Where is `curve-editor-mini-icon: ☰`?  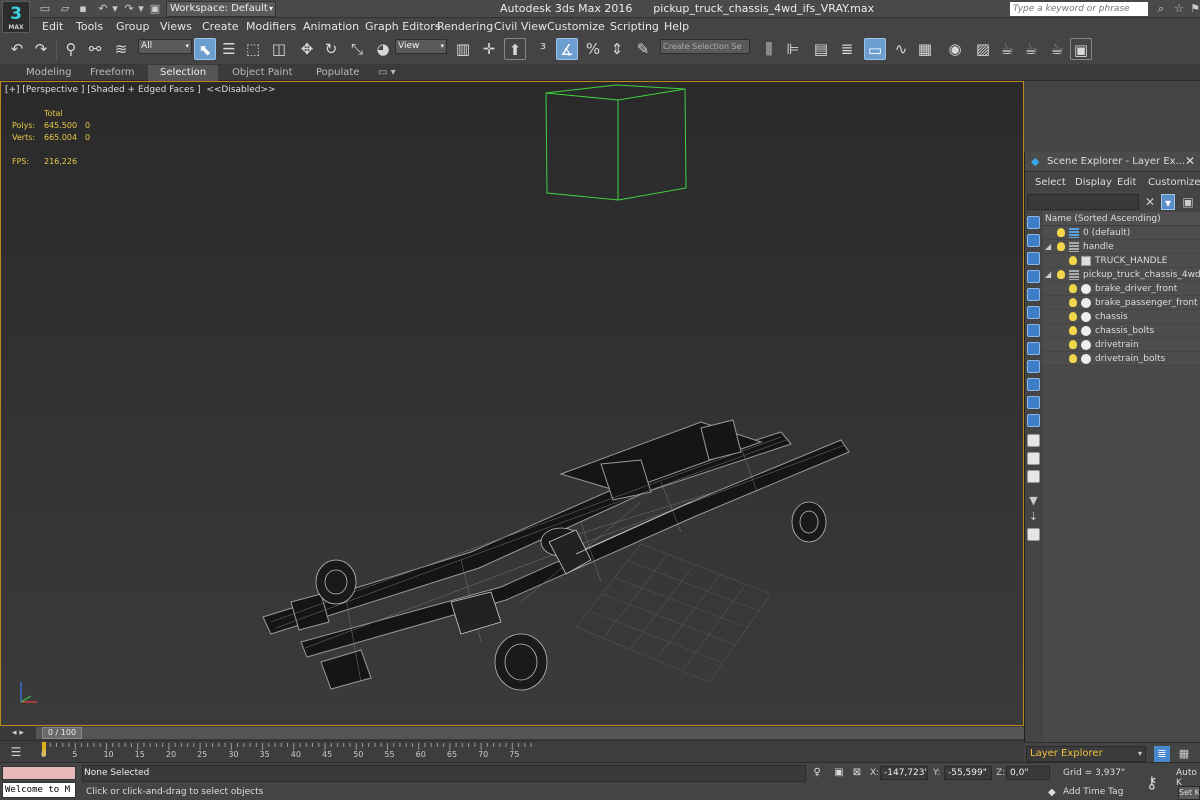 curve-editor-mini-icon: ☰ is located at coordinates (16, 752).